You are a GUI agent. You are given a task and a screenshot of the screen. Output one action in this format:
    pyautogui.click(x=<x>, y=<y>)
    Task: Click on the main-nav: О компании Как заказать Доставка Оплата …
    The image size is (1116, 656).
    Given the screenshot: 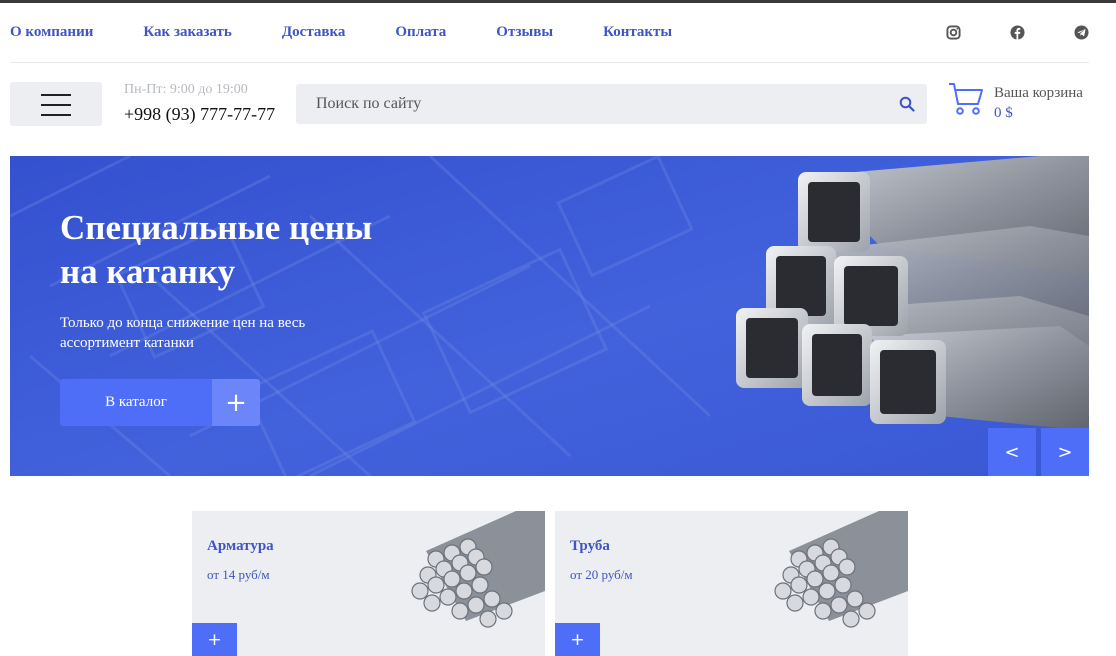 What is the action you would take?
    pyautogui.click(x=366, y=34)
    